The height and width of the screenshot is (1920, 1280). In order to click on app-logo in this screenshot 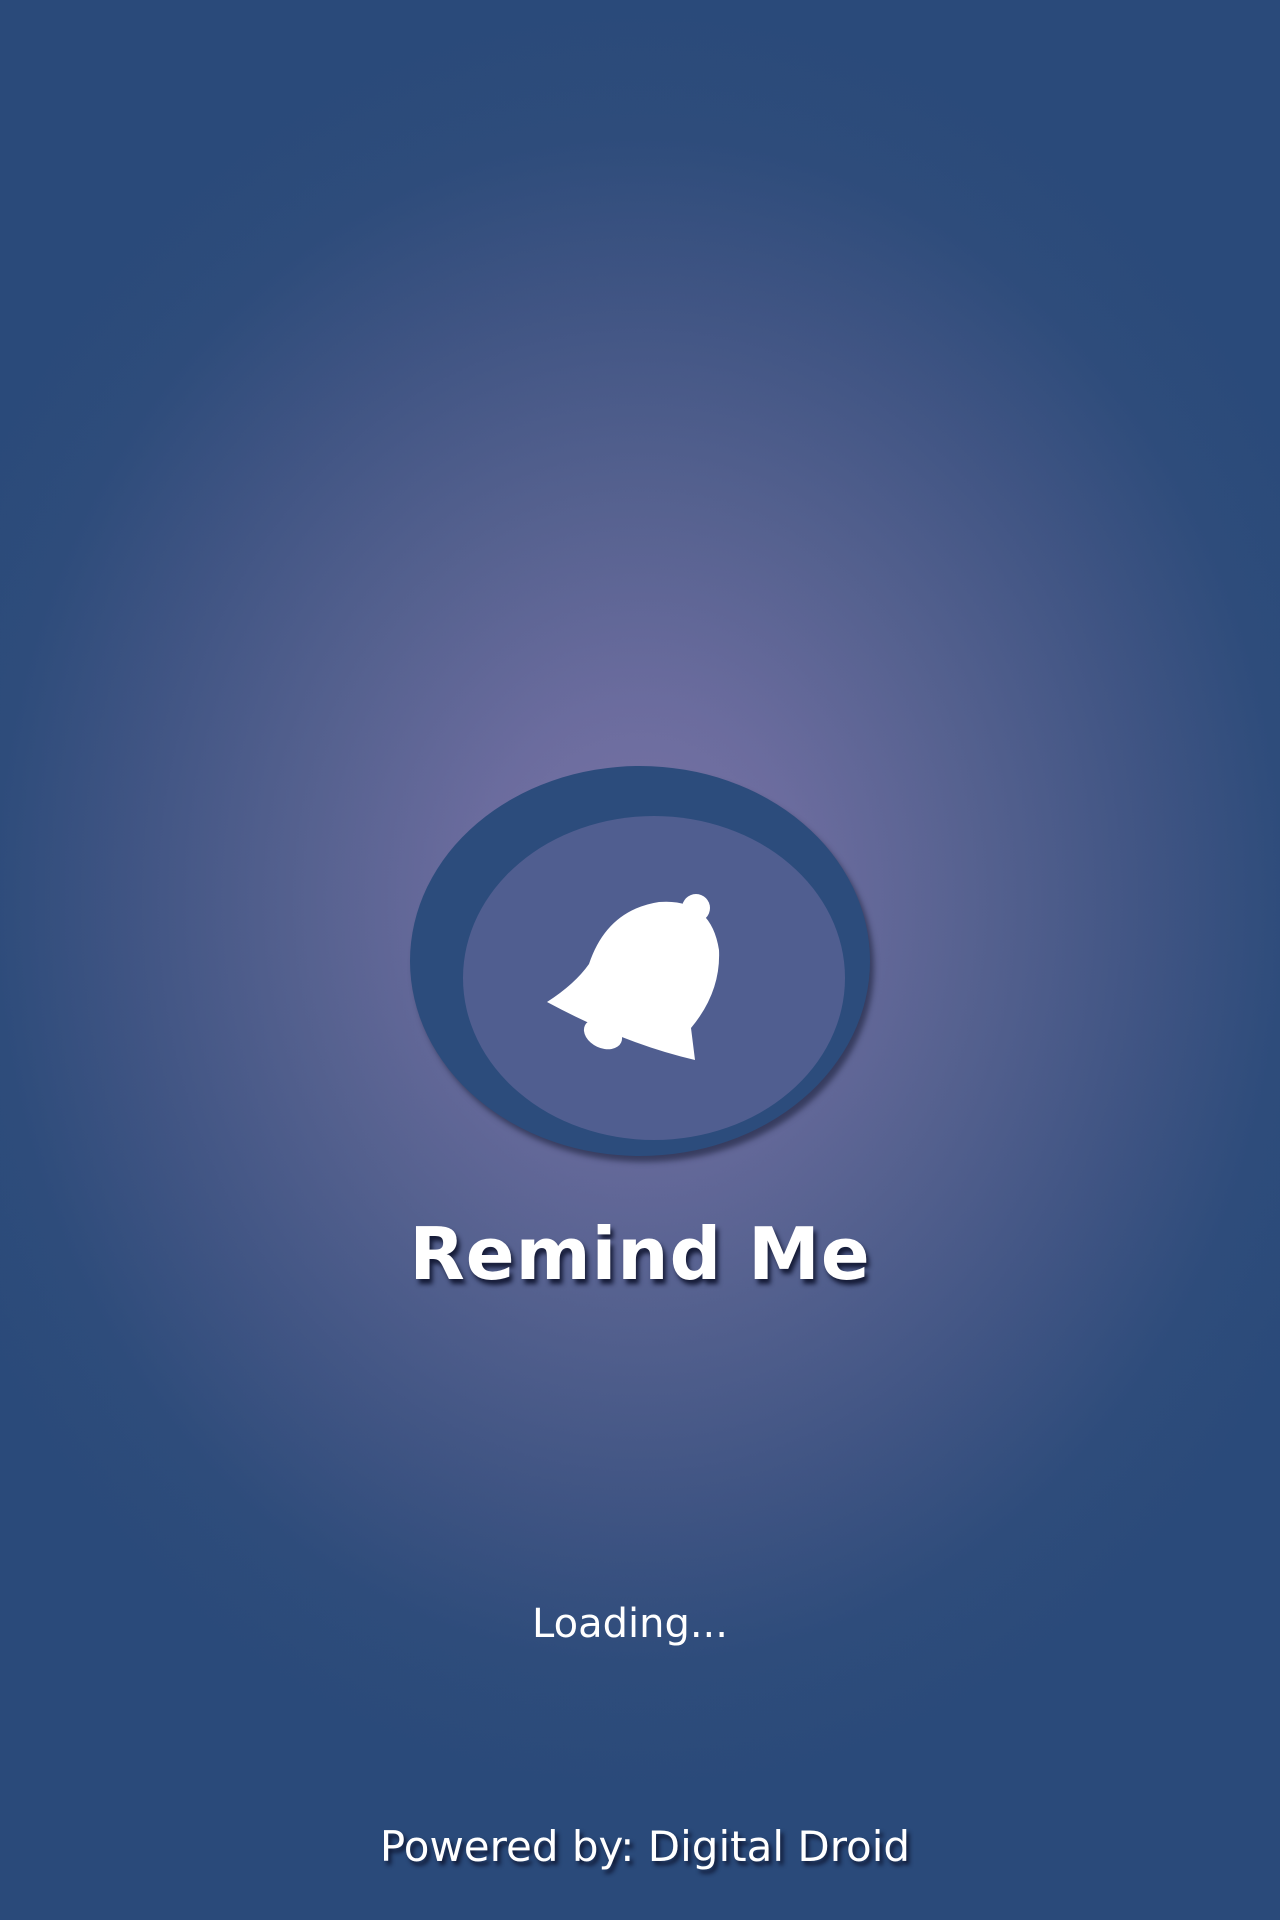, I will do `click(640, 961)`.